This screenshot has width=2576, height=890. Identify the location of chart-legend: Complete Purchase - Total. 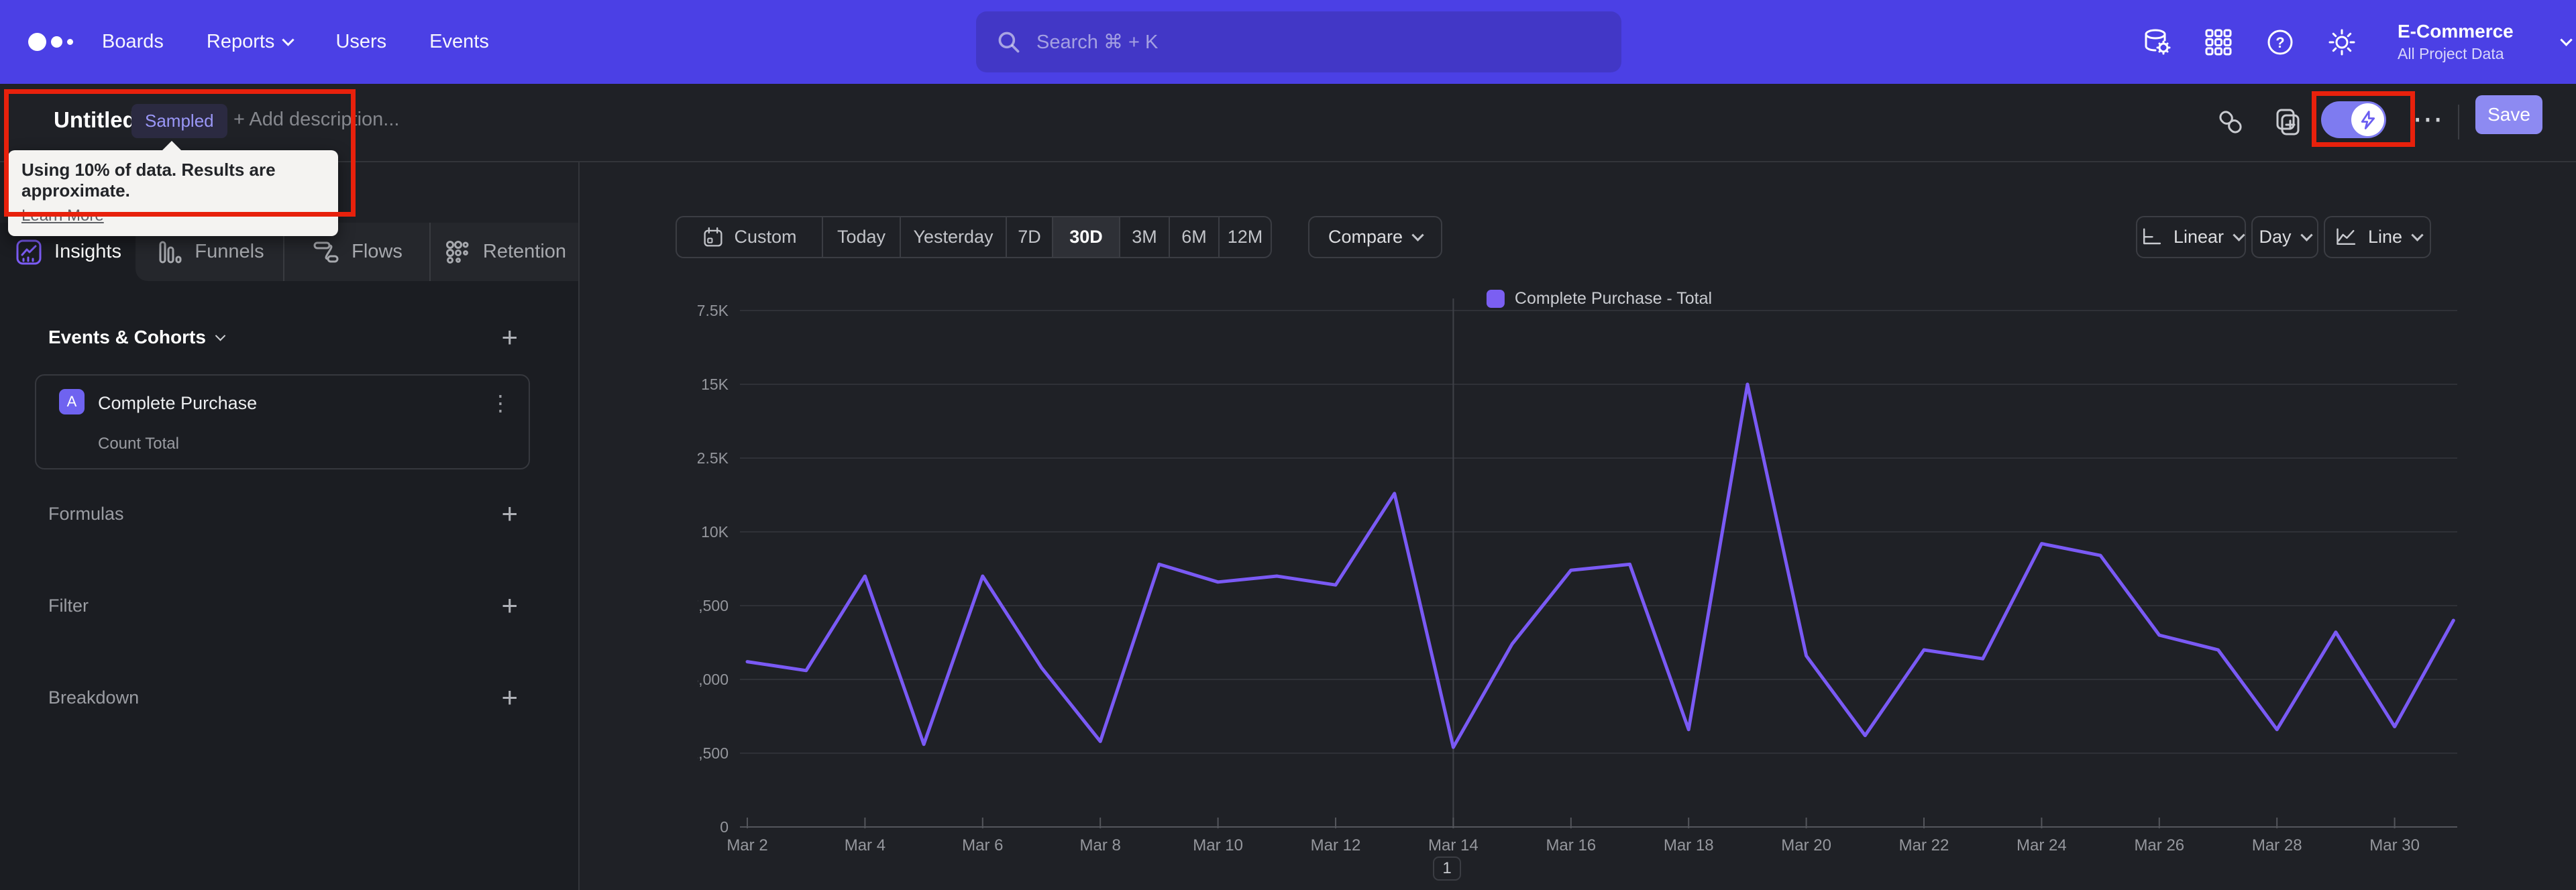
(1599, 299).